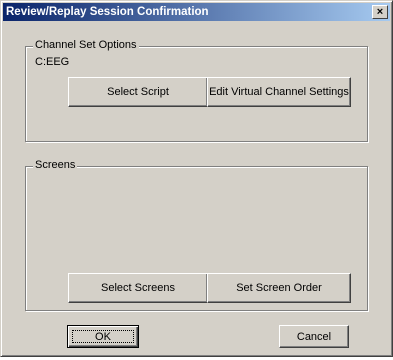 The width and height of the screenshot is (393, 360). I want to click on edit-virtual-channel-settings-button: Edit Virtual Channel Settings, so click(279, 92).